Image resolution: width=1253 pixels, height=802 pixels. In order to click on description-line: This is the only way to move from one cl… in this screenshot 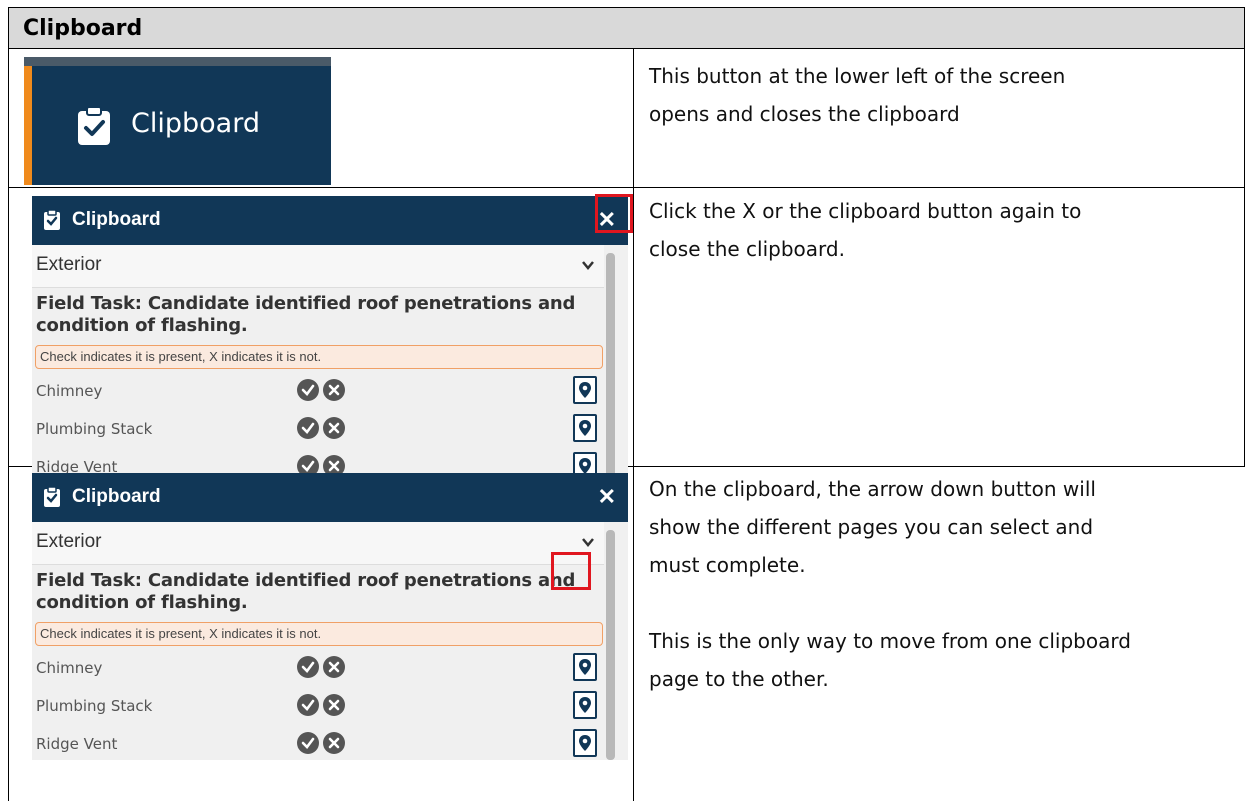, I will do `click(890, 641)`.